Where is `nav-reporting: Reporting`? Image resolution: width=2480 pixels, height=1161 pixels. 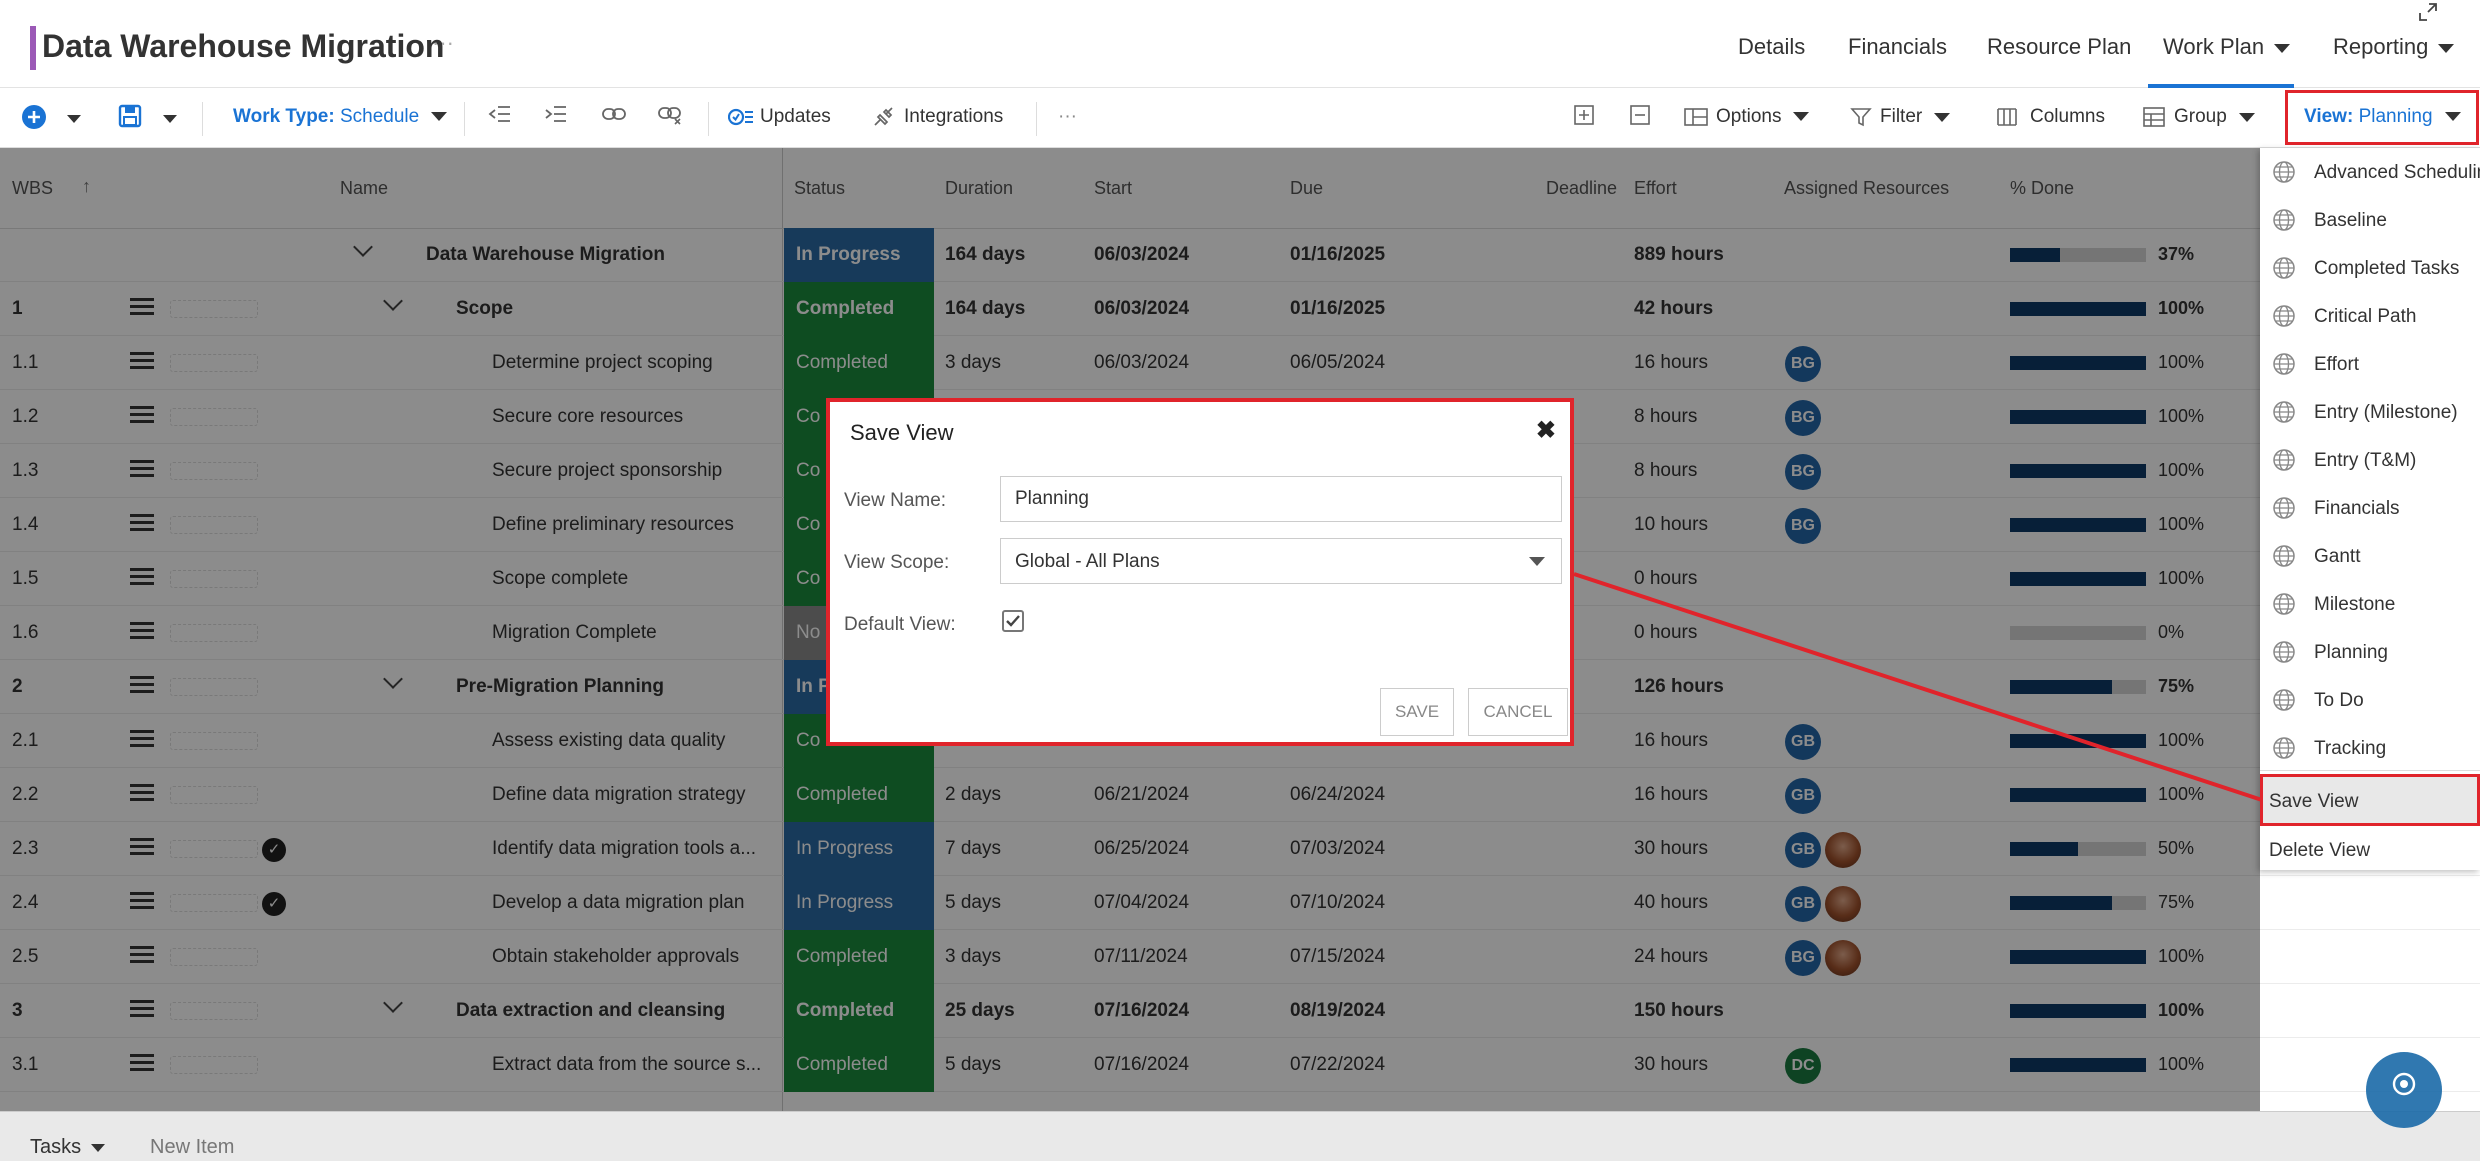
nav-reporting: Reporting is located at coordinates (2394, 47).